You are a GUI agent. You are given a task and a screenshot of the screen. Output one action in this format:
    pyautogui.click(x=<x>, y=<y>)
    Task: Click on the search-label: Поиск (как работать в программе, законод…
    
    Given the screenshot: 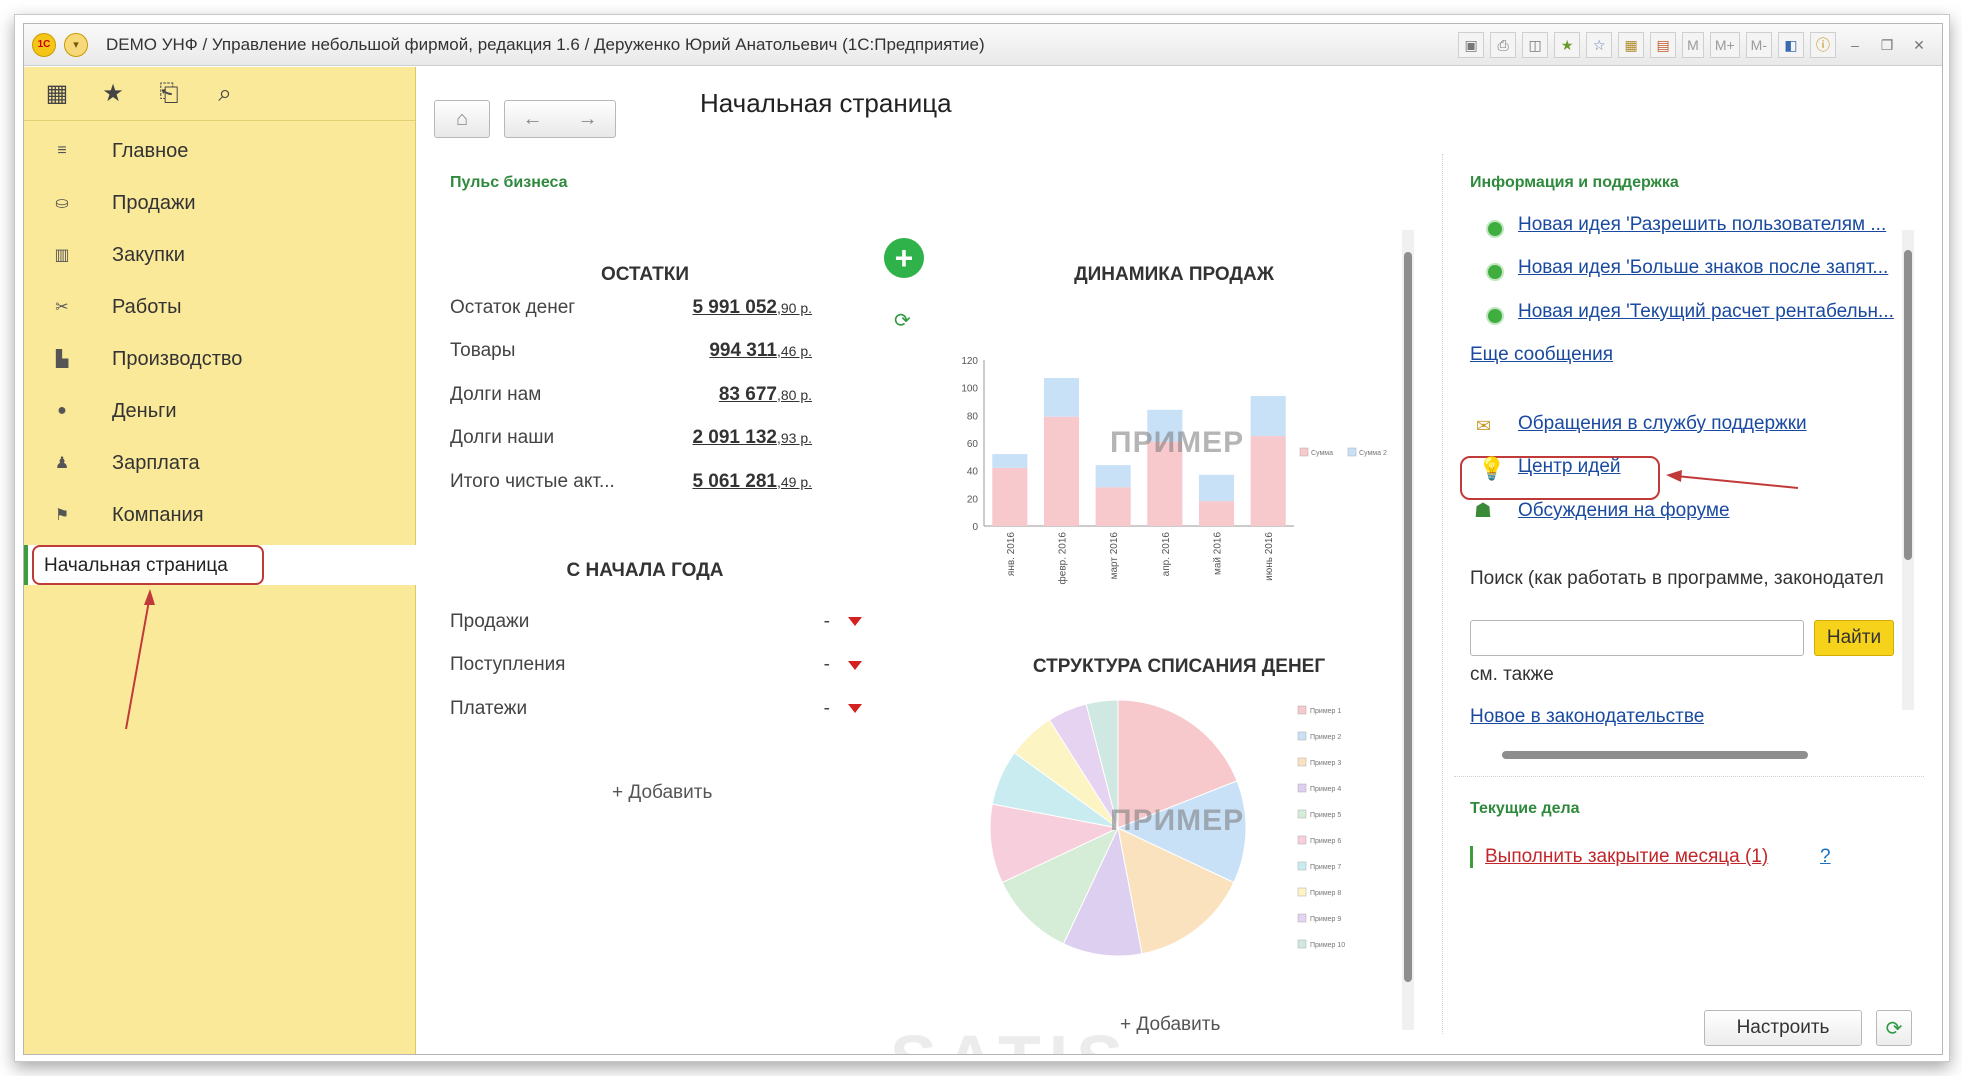 What is the action you would take?
    pyautogui.click(x=1677, y=578)
    